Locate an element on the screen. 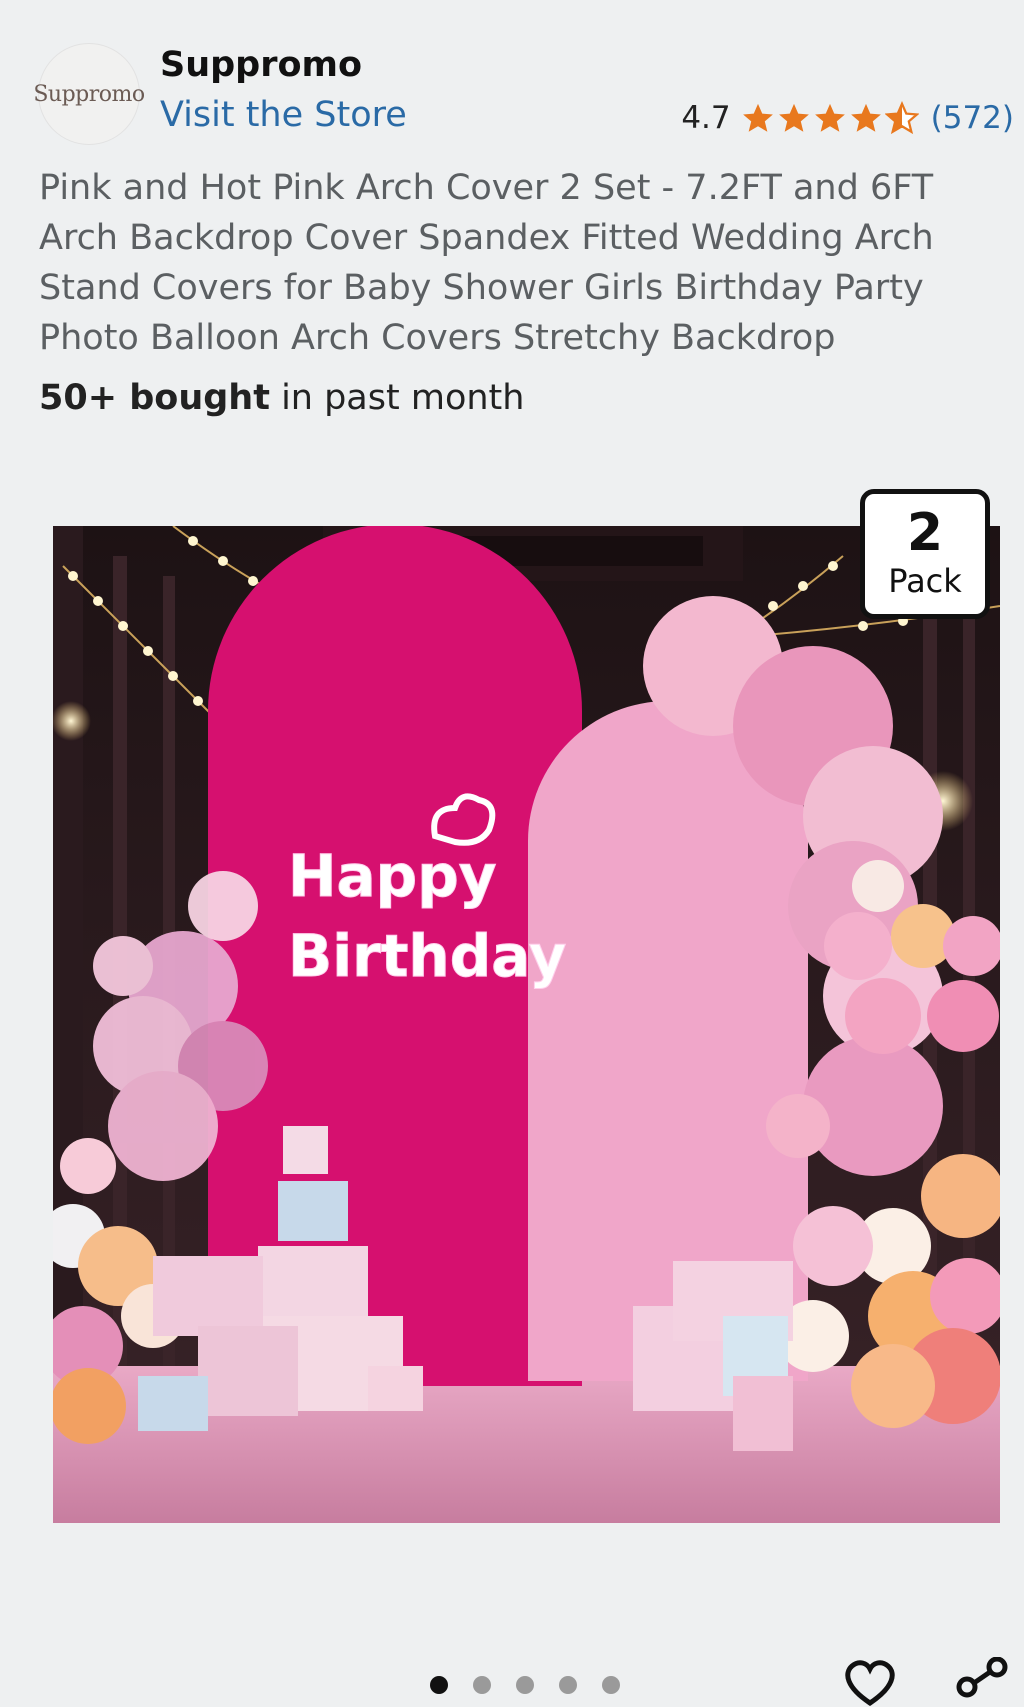 The image size is (1024, 1707). rating-summary: 4.7 (572) is located at coordinates (847, 118).